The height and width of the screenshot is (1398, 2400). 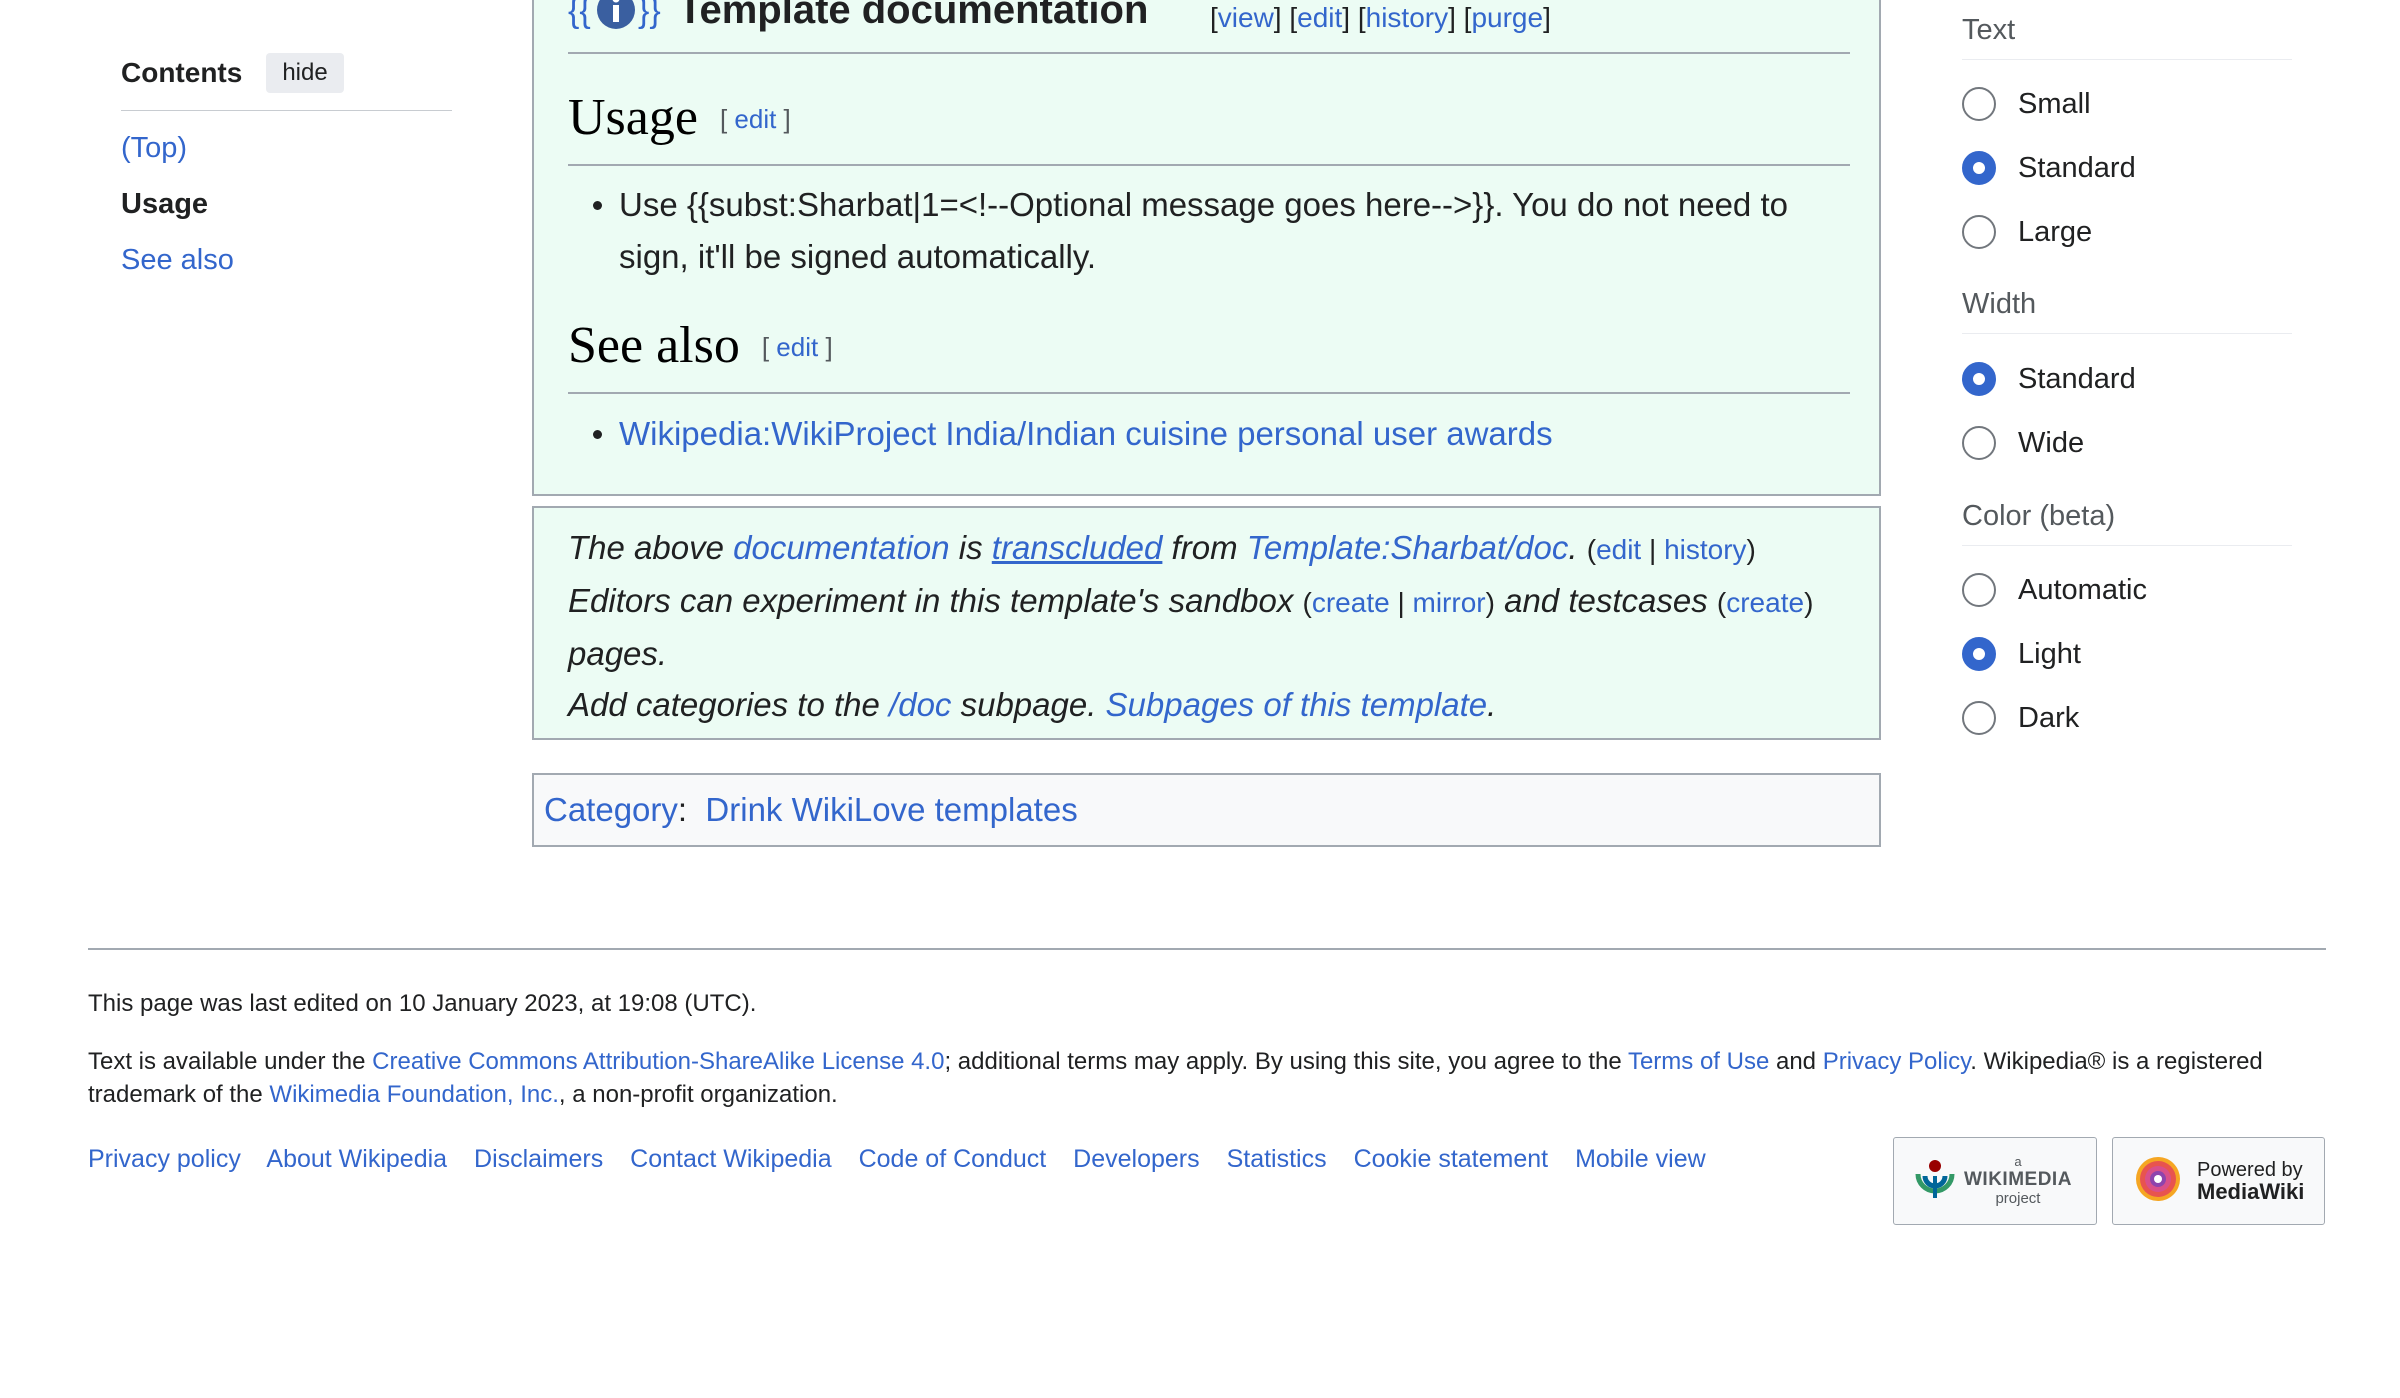 What do you see at coordinates (2127, 37) in the screenshot?
I see `text-size-heading: Text` at bounding box center [2127, 37].